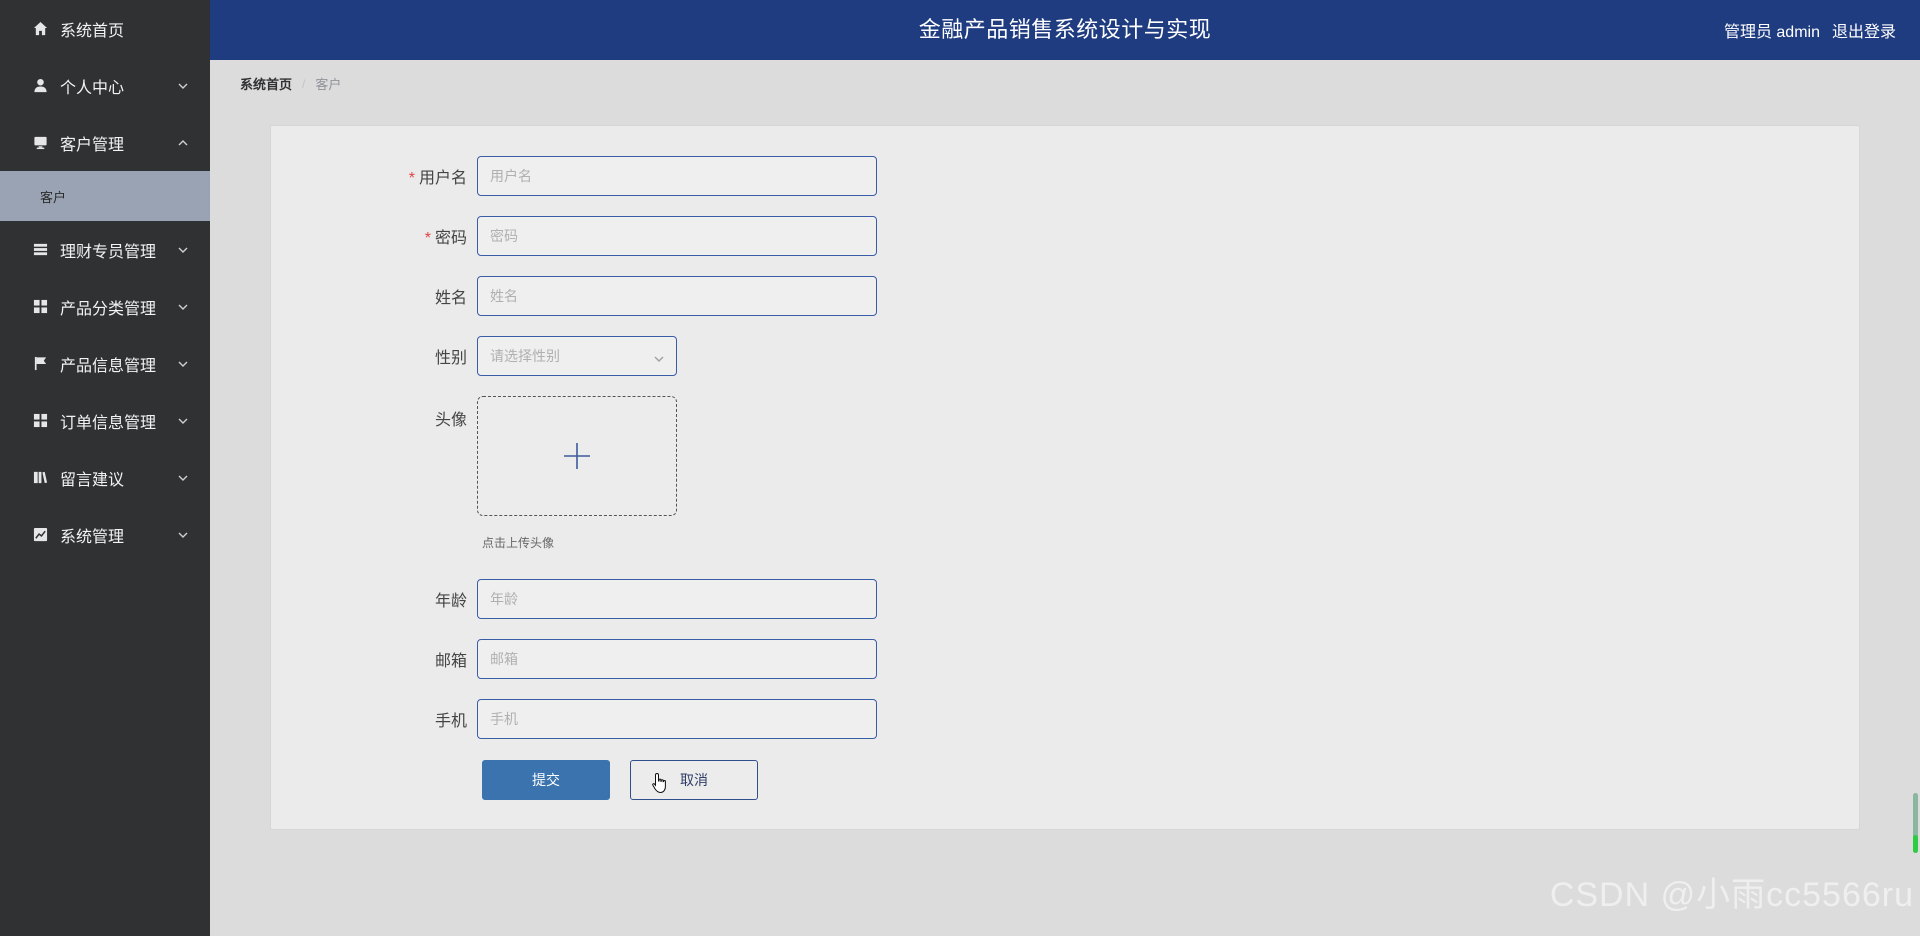 The width and height of the screenshot is (1920, 936). I want to click on scroll-indicator, so click(1915, 823).